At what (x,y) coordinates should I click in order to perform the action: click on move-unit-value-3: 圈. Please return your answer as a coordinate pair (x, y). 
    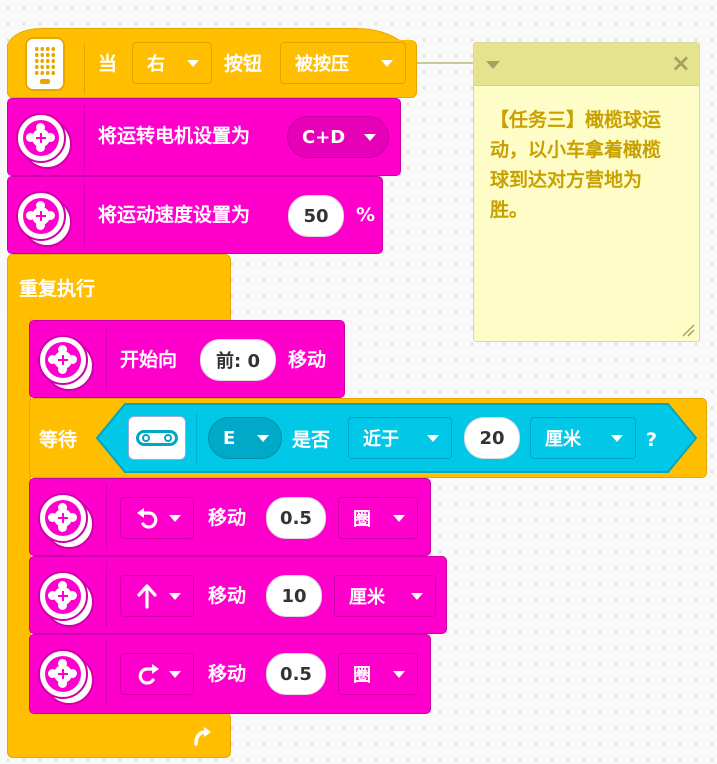
    Looking at the image, I should click on (362, 675).